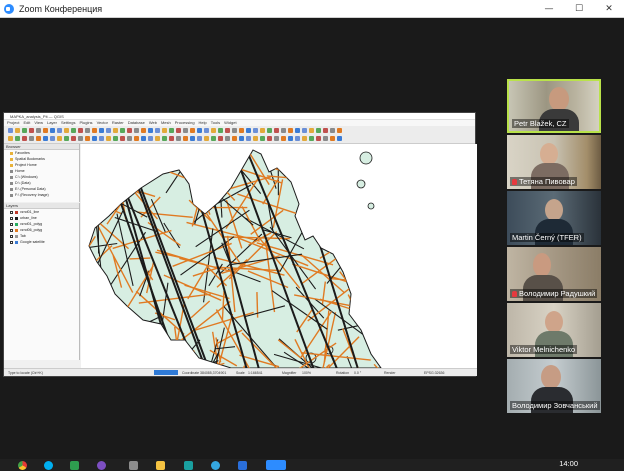 This screenshot has width=624, height=471. What do you see at coordinates (549, 9) in the screenshot?
I see `minimize-button: —` at bounding box center [549, 9].